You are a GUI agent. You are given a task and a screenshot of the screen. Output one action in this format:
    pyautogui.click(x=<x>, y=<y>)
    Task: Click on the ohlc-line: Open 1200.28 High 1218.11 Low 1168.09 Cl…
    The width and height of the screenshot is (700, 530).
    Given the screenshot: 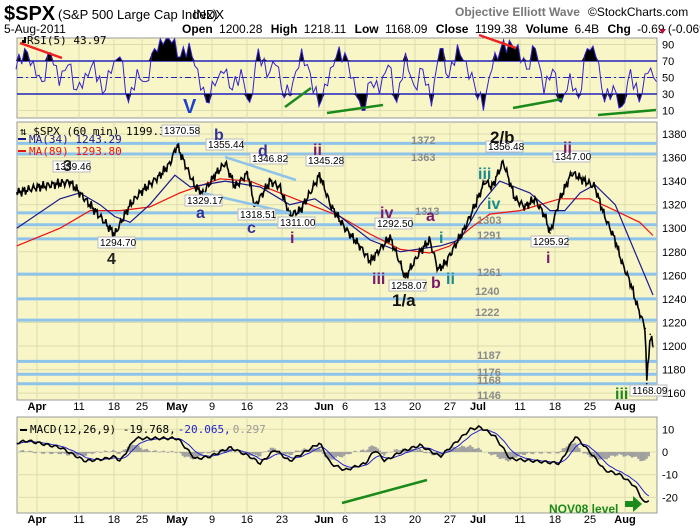 What is the action you would take?
    pyautogui.click(x=441, y=29)
    